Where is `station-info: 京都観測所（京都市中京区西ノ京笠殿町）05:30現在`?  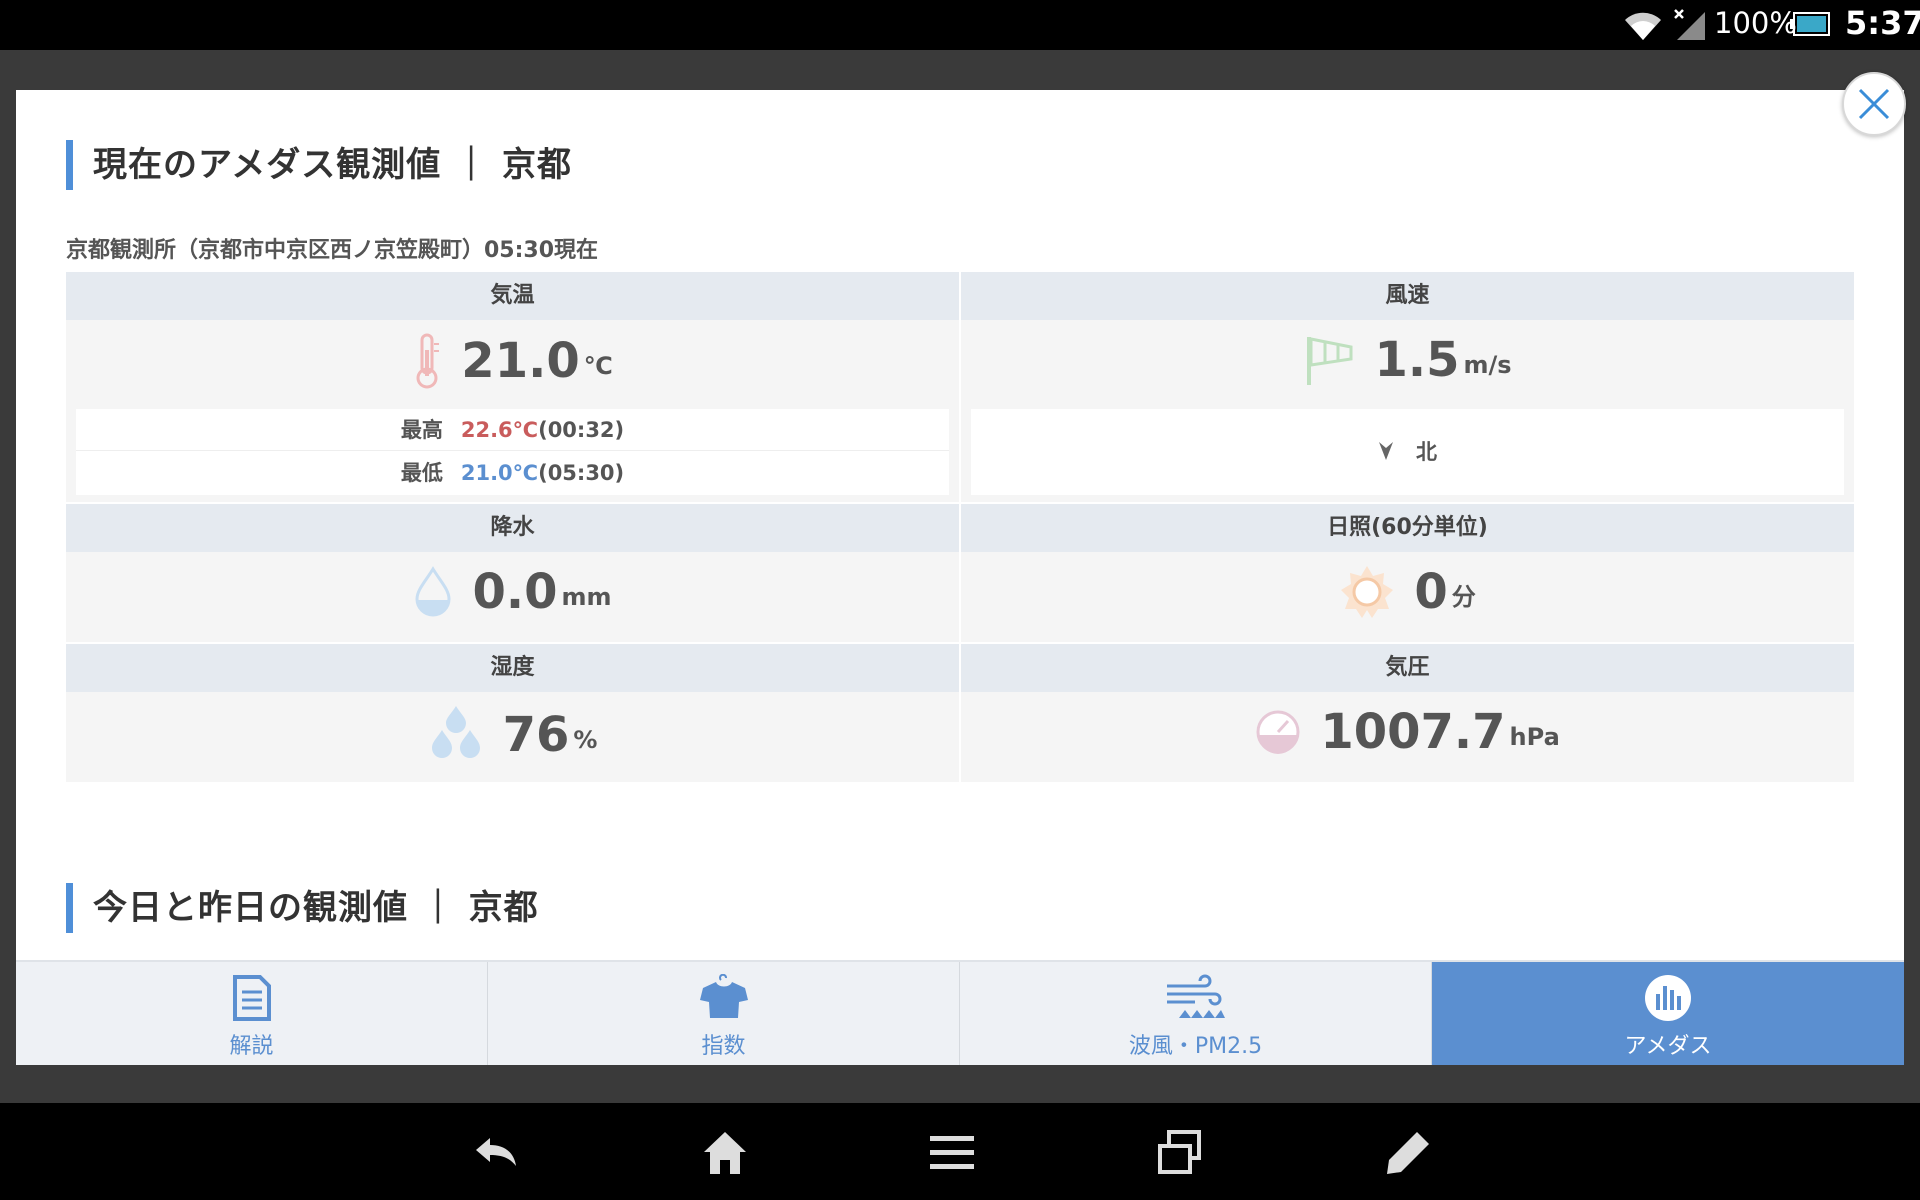
station-info: 京都観測所（京都市中京区西ノ京笠殿町）05:30現在 is located at coordinates (332, 250).